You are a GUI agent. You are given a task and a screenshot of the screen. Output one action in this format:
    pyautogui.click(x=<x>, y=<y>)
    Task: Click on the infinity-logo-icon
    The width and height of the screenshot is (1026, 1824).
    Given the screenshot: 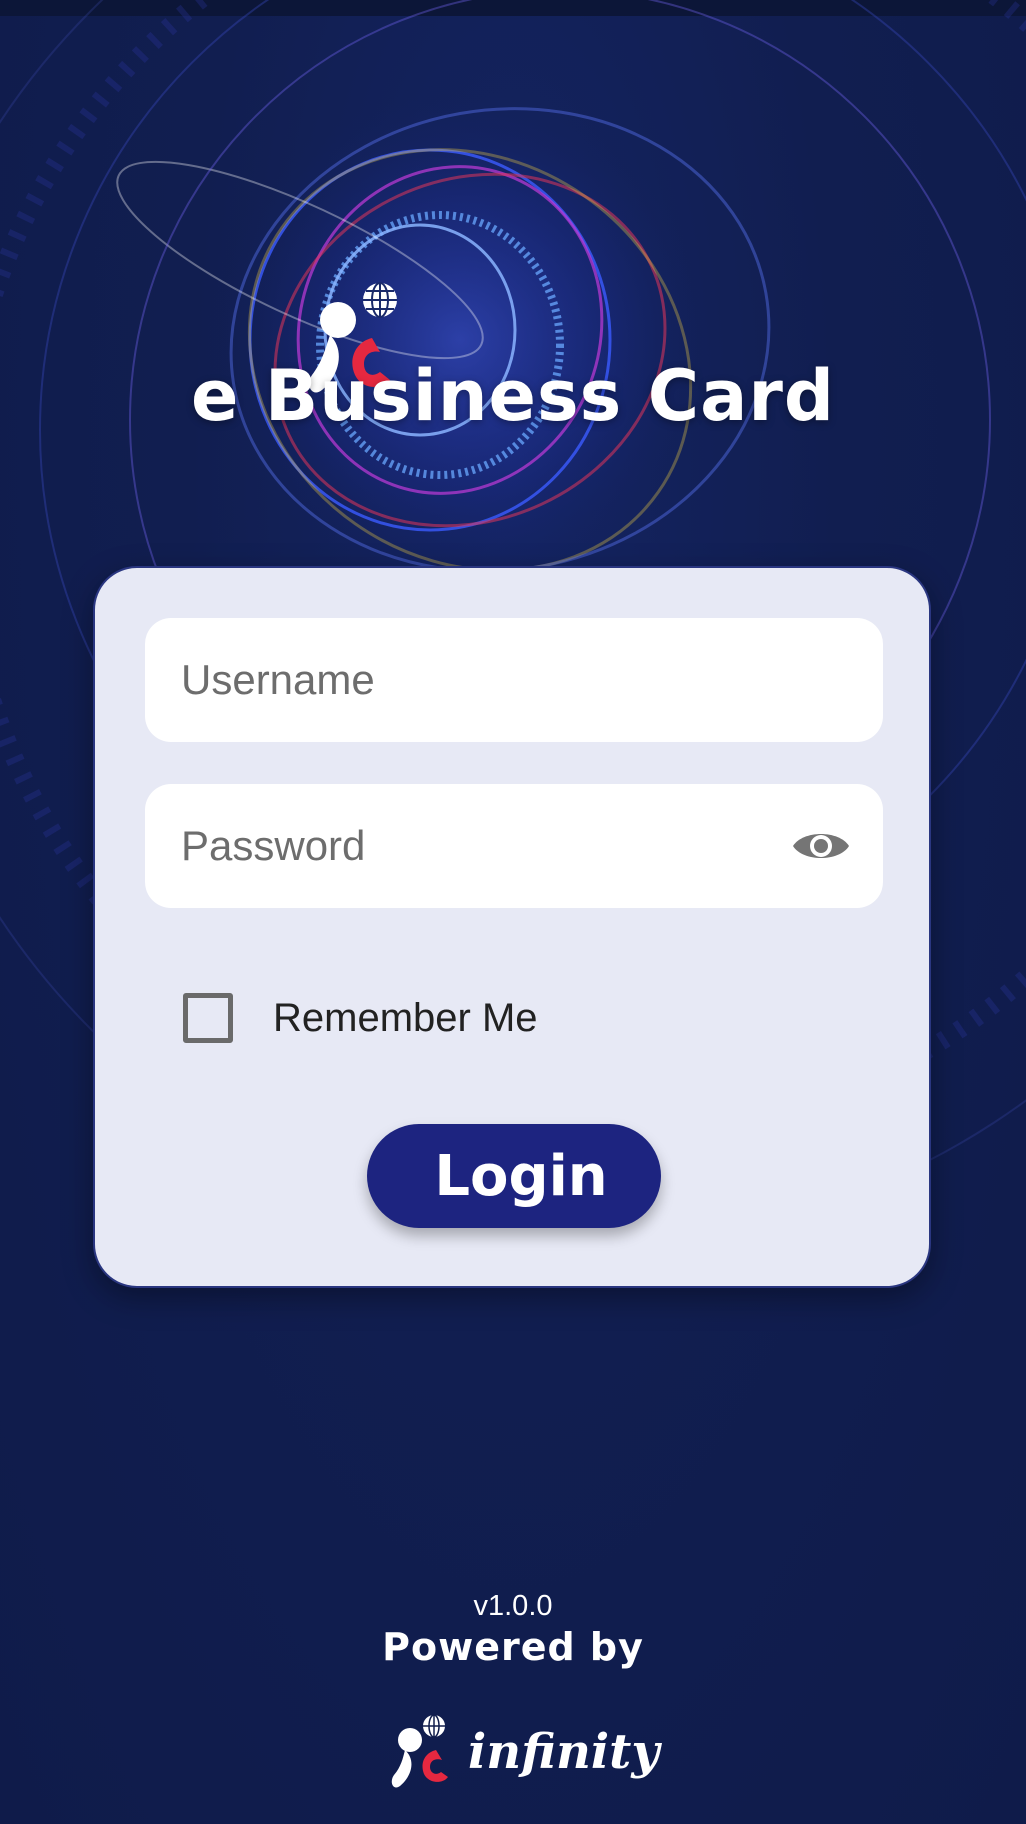 What is the action you would take?
    pyautogui.click(x=419, y=1751)
    